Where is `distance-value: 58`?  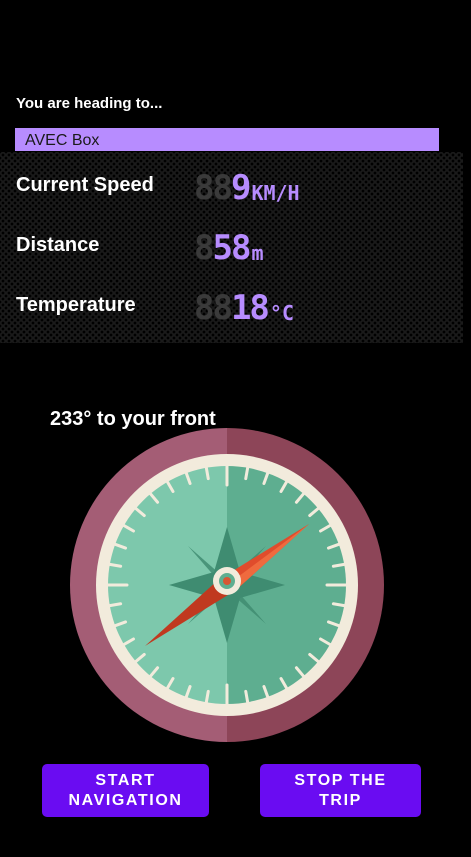 distance-value: 58 is located at coordinates (231, 248).